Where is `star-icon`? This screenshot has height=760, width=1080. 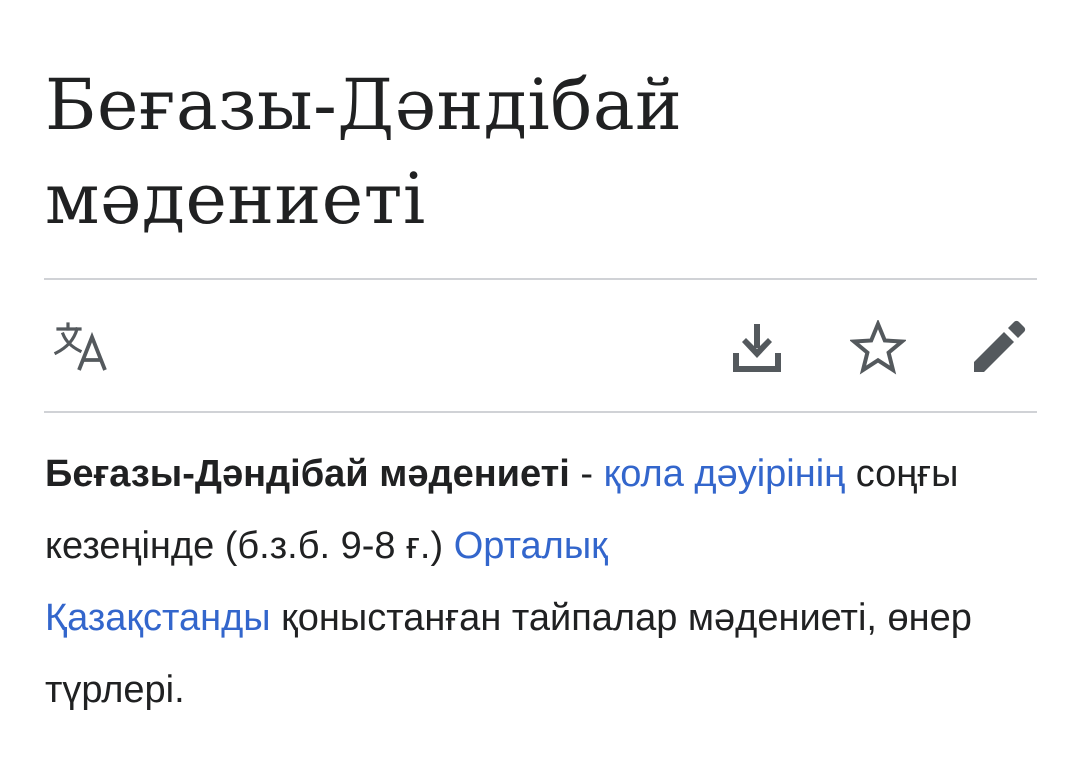
star-icon is located at coordinates (878, 348).